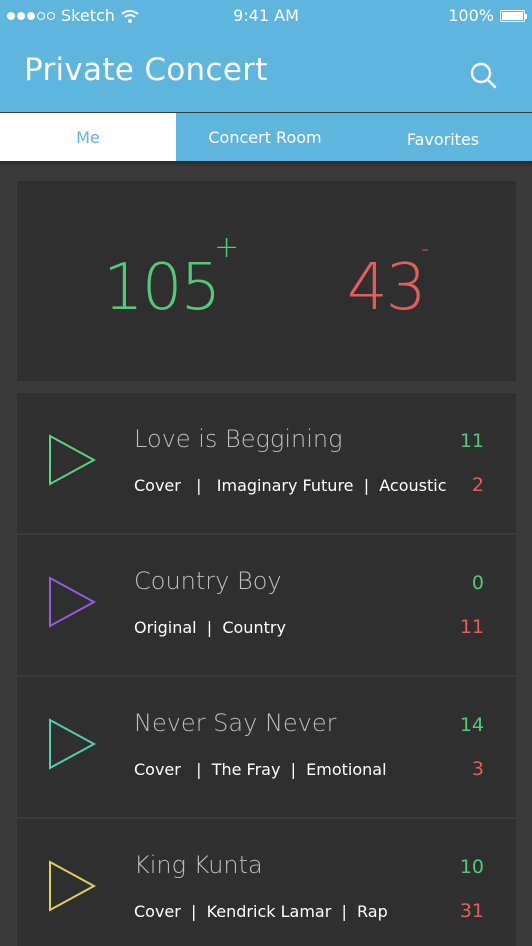  What do you see at coordinates (266, 15) in the screenshot?
I see `status-bar: Sketch 9:41 AM 100%` at bounding box center [266, 15].